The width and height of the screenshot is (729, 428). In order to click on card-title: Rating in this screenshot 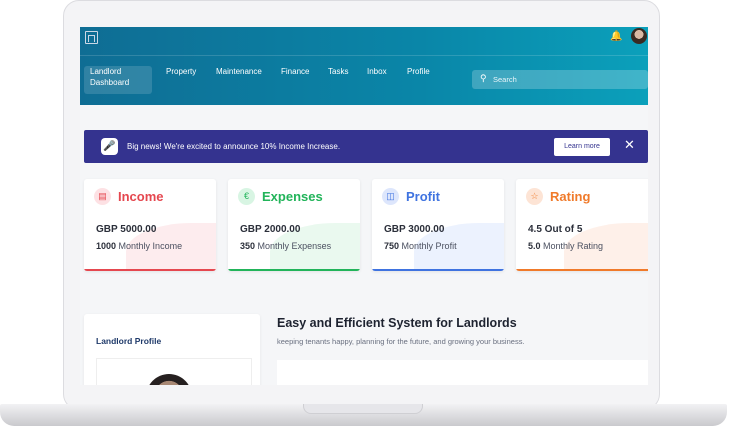, I will do `click(570, 196)`.